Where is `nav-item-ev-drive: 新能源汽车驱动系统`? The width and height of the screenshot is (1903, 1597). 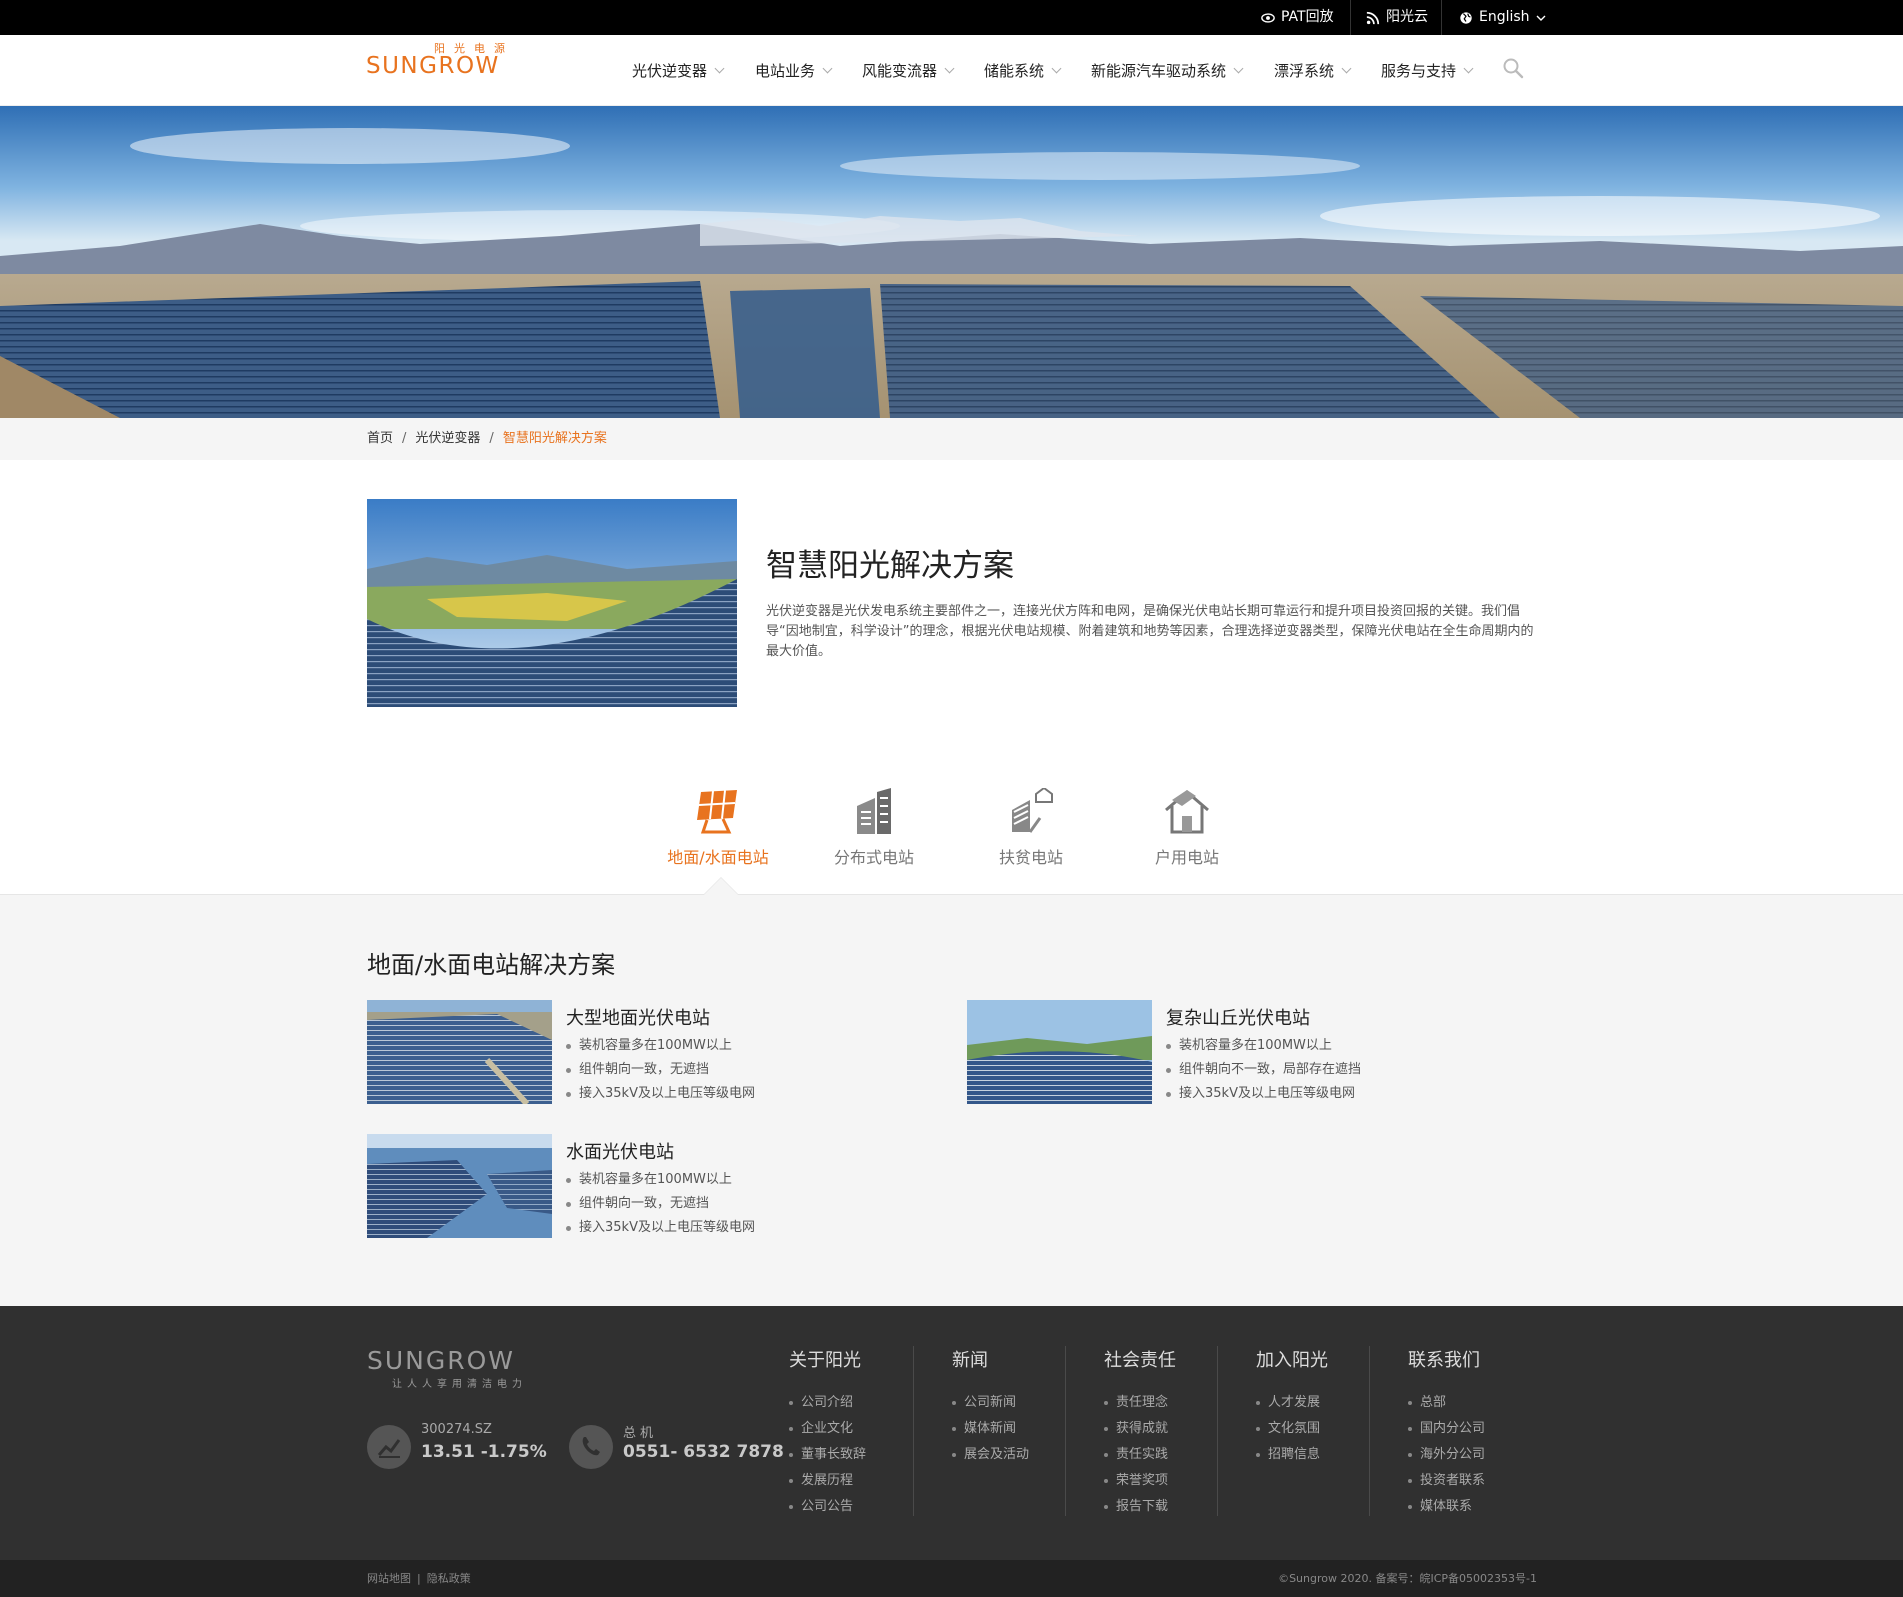
nav-item-ev-drive: 新能源汽车驱动系统 is located at coordinates (1167, 70).